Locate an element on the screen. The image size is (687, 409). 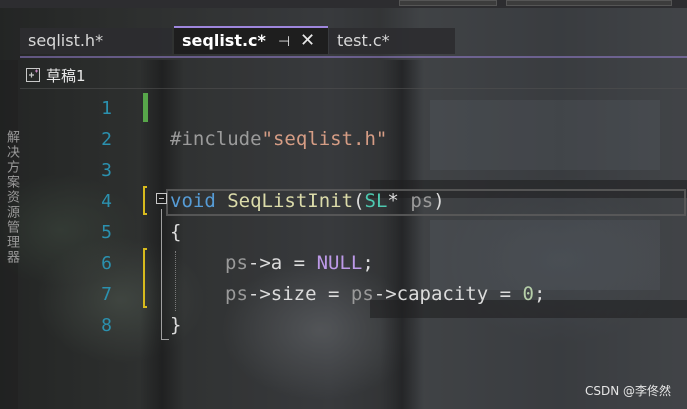
line-number: 2 is located at coordinates (106, 139).